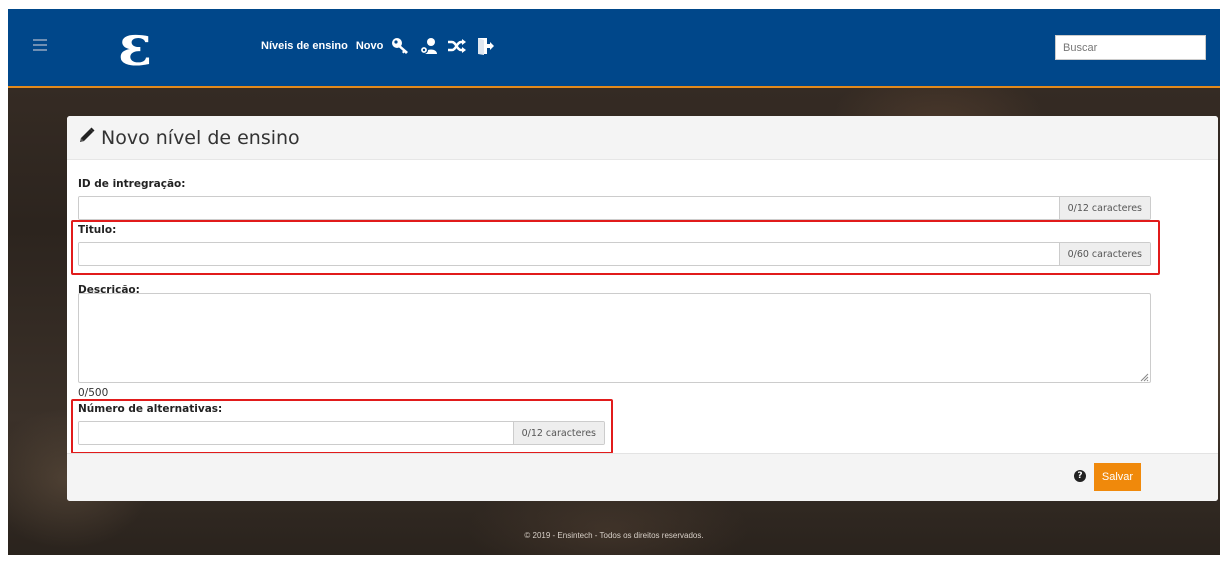 Image resolution: width=1228 pixels, height=564 pixels. What do you see at coordinates (93, 393) in the screenshot?
I see `descricao-counter: 0/500` at bounding box center [93, 393].